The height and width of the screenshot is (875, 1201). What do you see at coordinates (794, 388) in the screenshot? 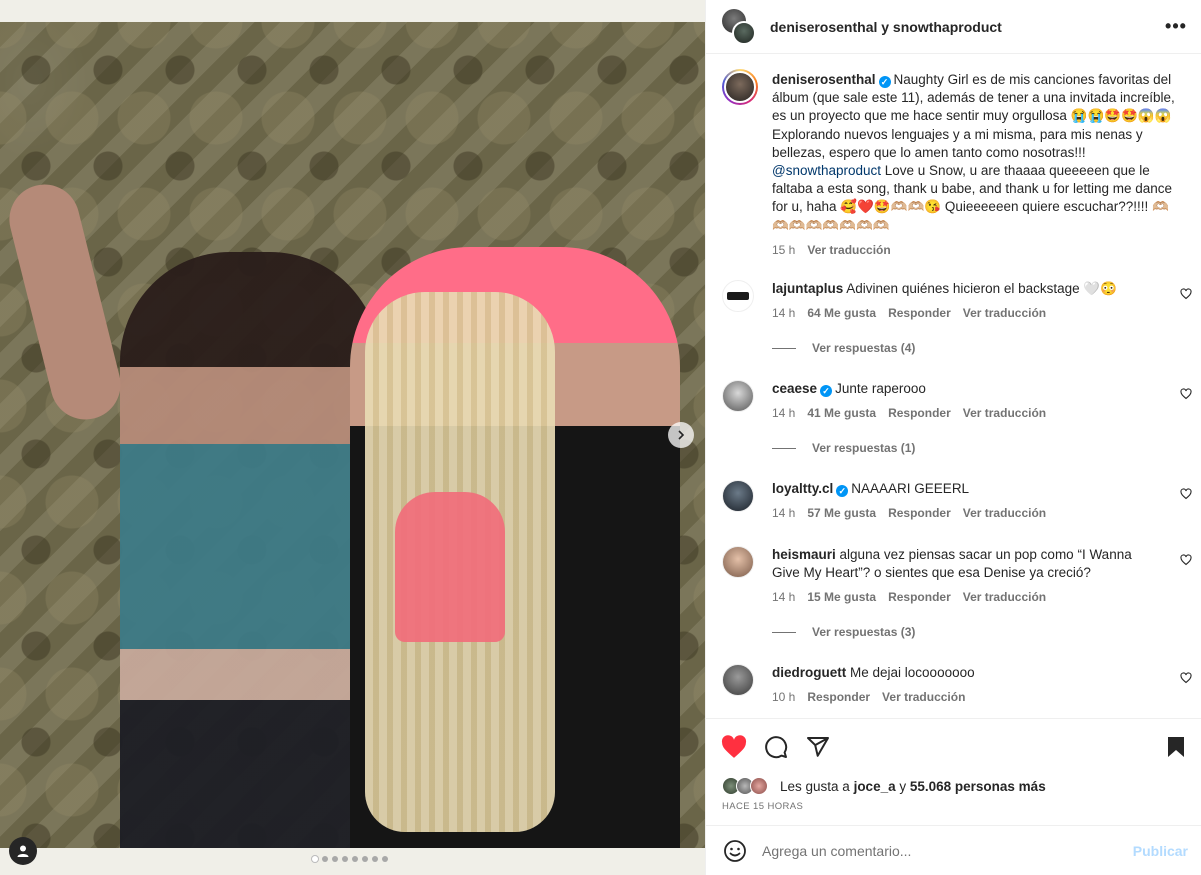
I see `comment-username: ceaese` at bounding box center [794, 388].